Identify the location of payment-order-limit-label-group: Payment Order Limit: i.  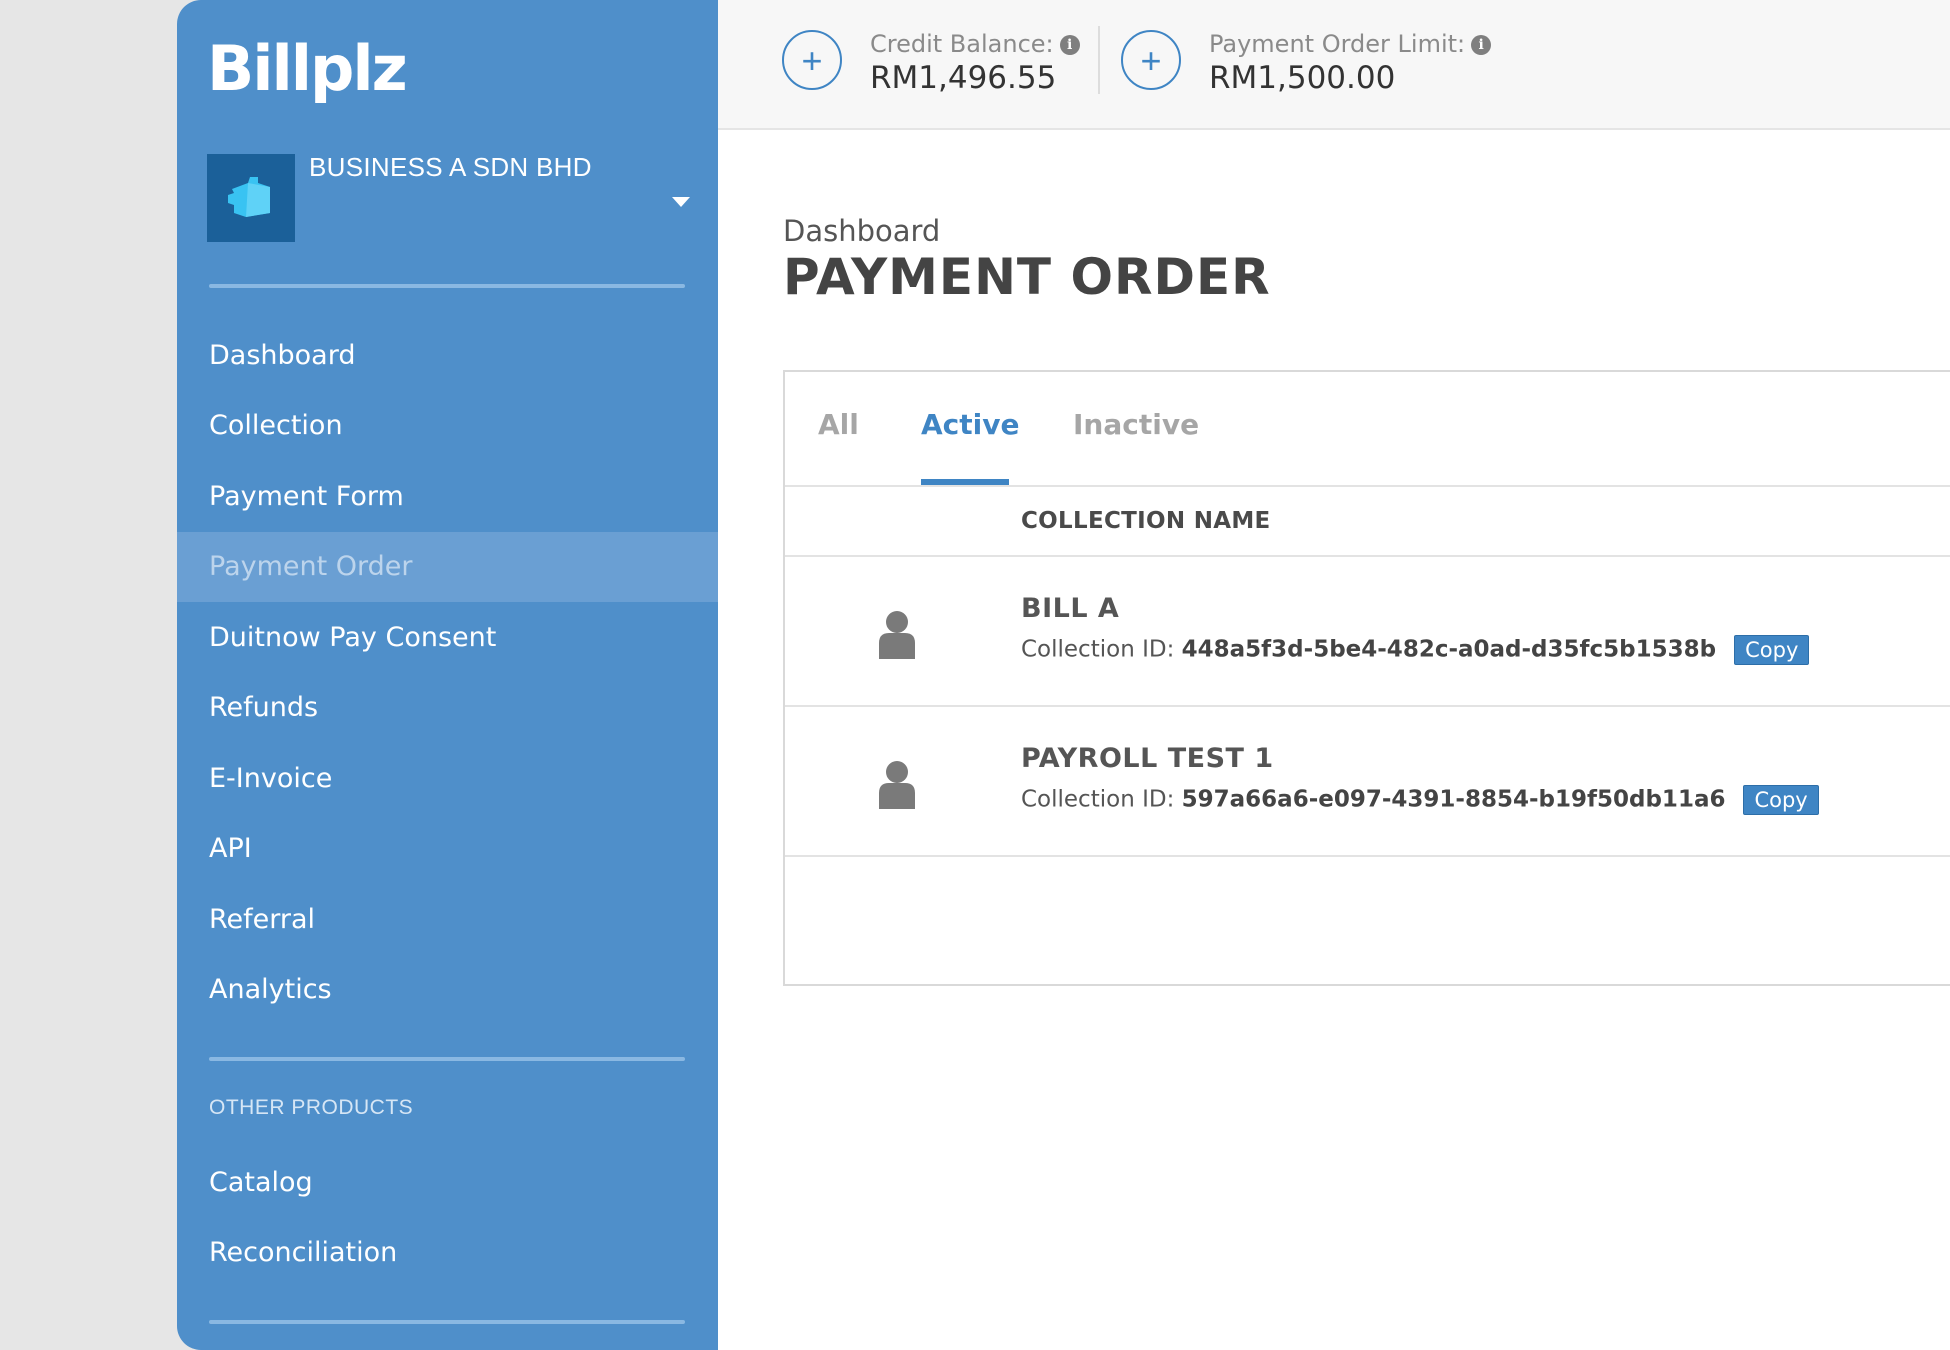
(1350, 44).